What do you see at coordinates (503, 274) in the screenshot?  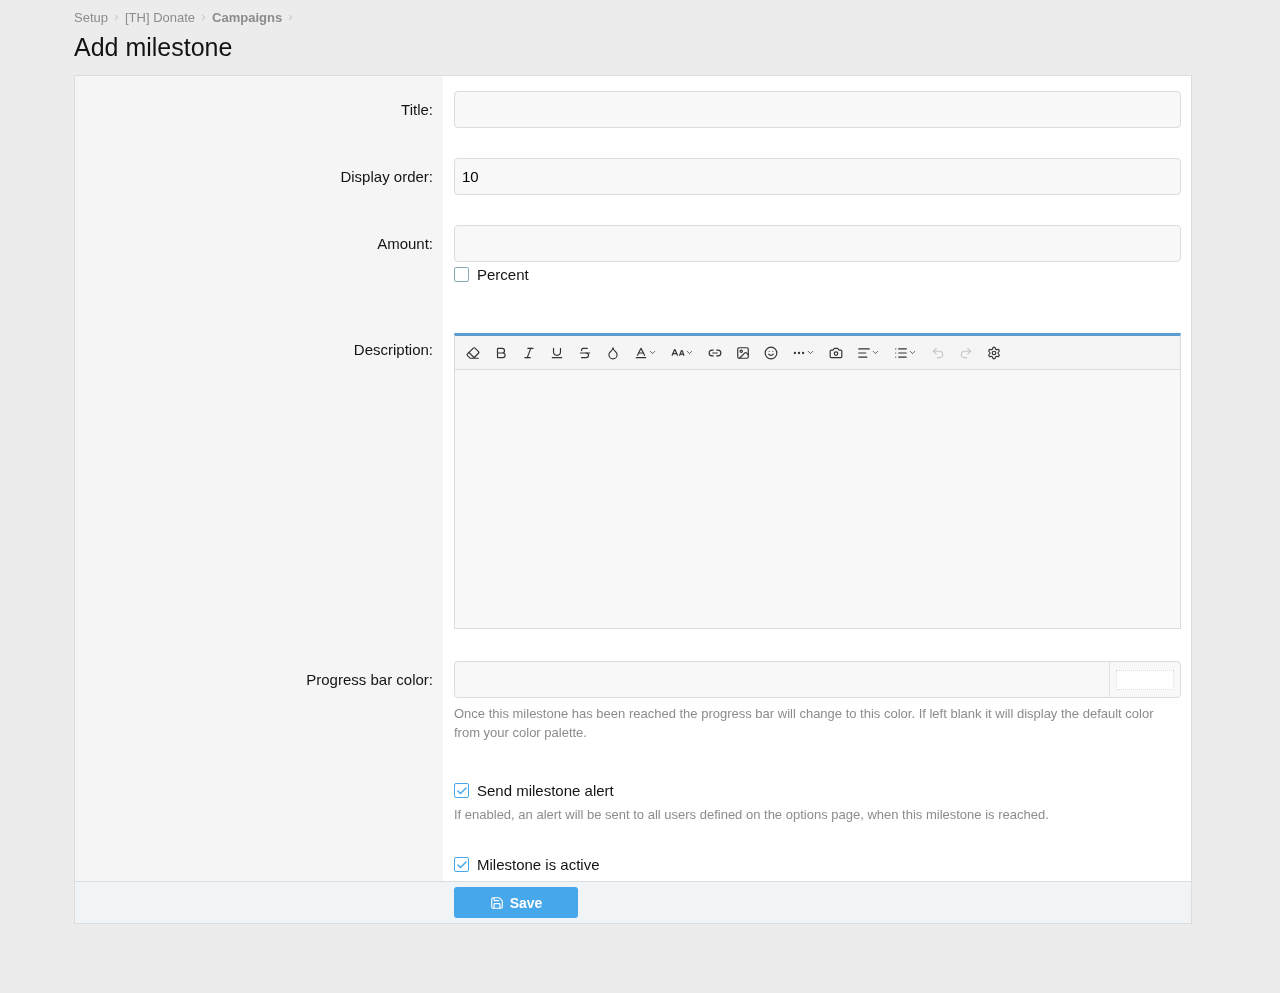 I see `checkbox-label: Percent` at bounding box center [503, 274].